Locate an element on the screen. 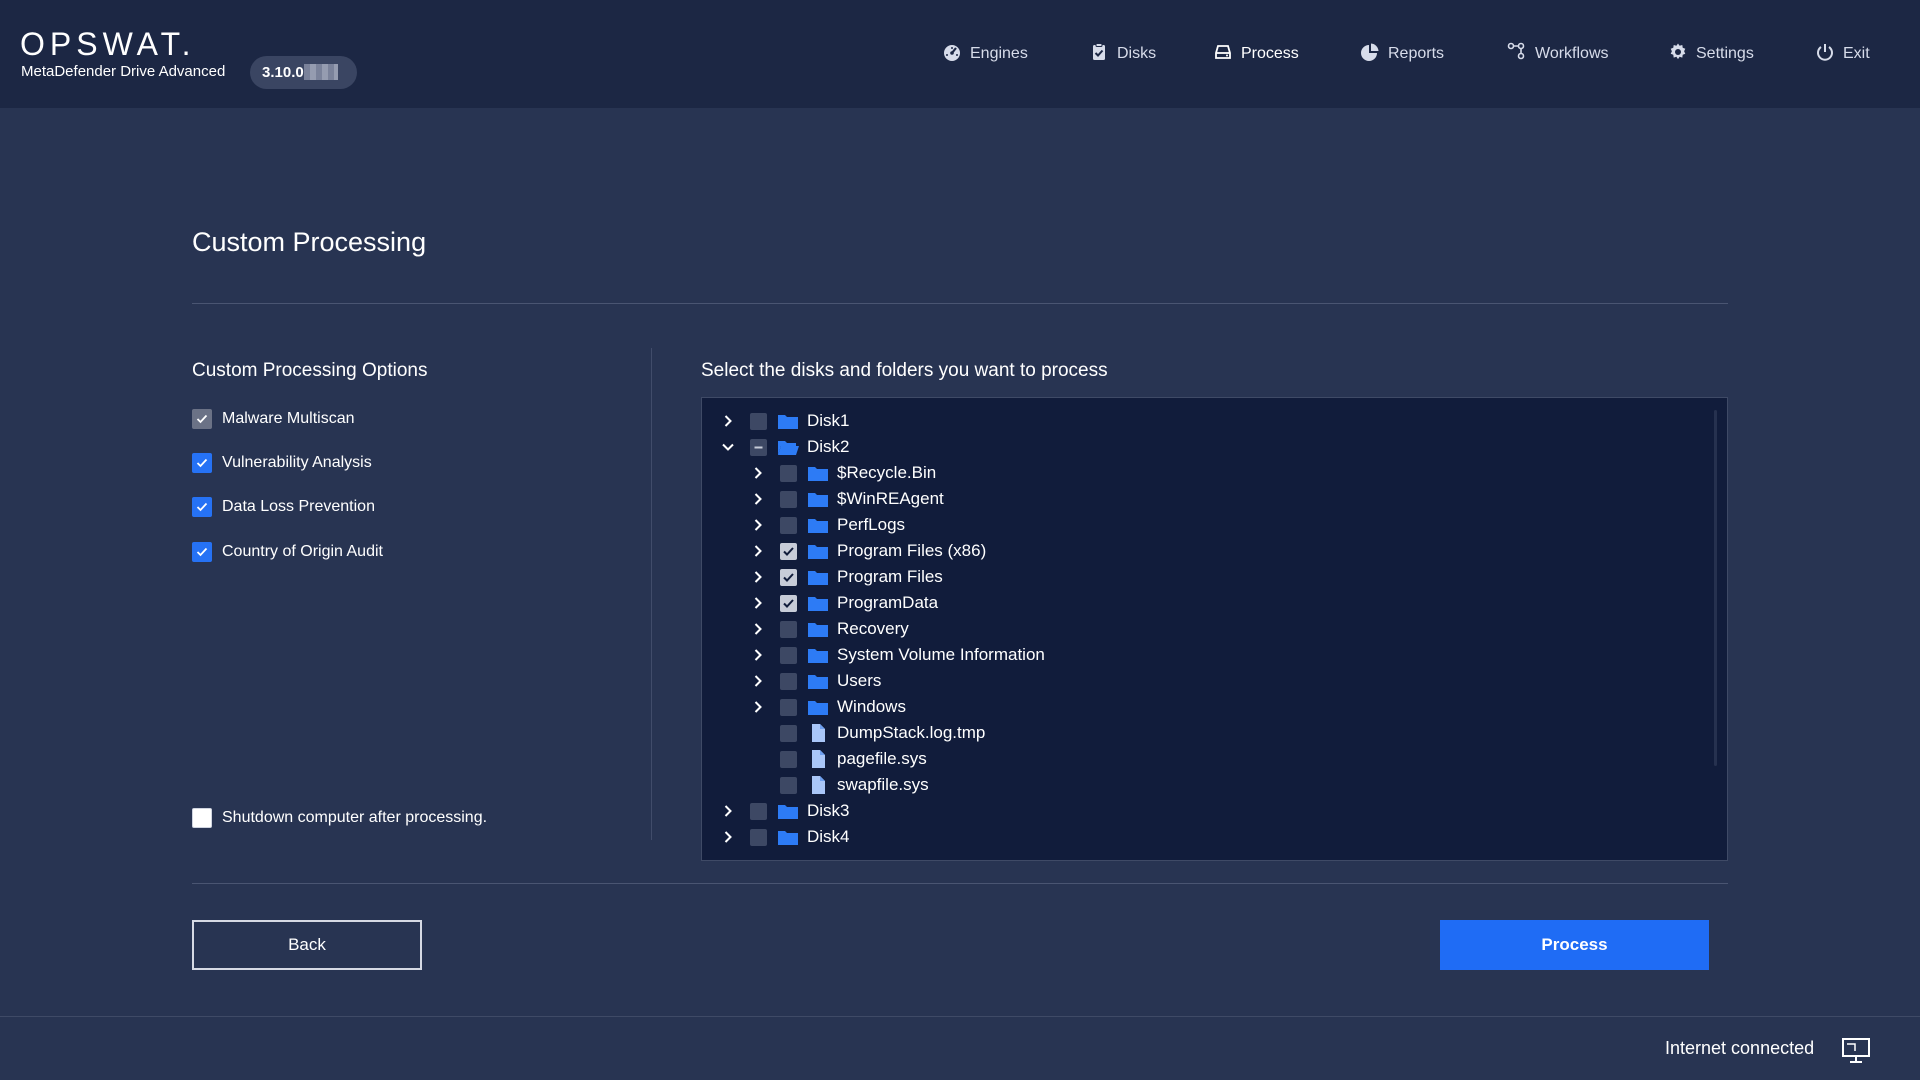 The image size is (1920, 1080). nav-process: Process is located at coordinates (1256, 54).